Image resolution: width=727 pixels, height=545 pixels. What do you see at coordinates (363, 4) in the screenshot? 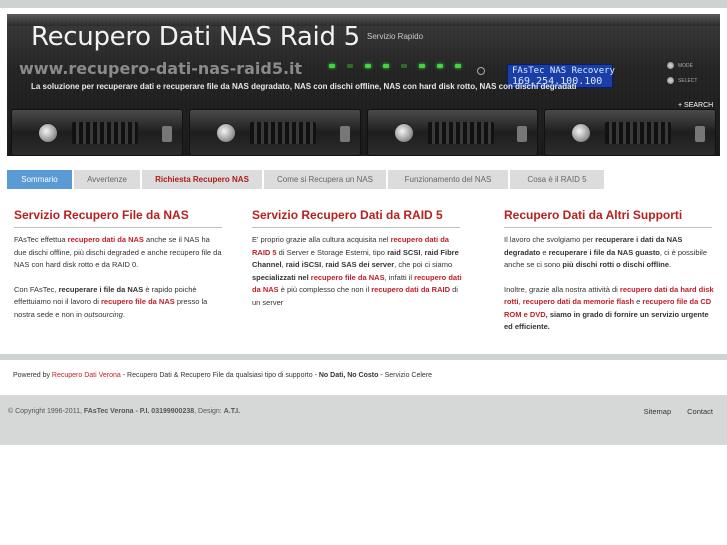
I see `top-strip` at bounding box center [363, 4].